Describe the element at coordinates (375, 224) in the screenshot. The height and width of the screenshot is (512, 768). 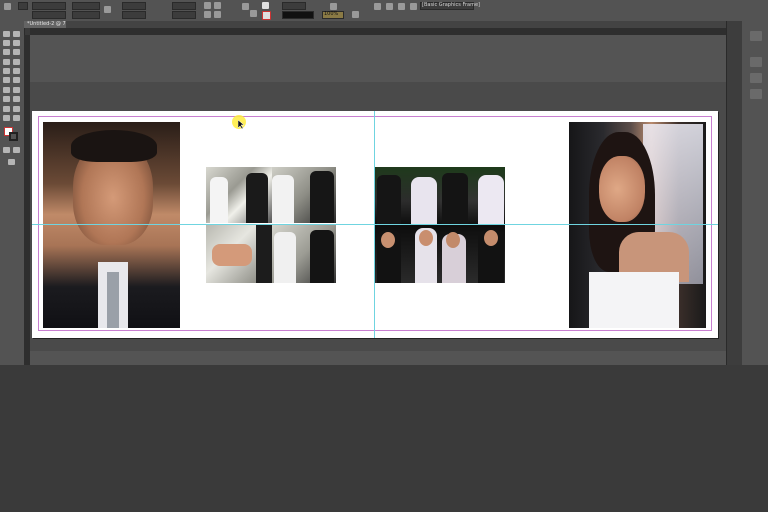
I see `horizontal-ruler-guide` at that location.